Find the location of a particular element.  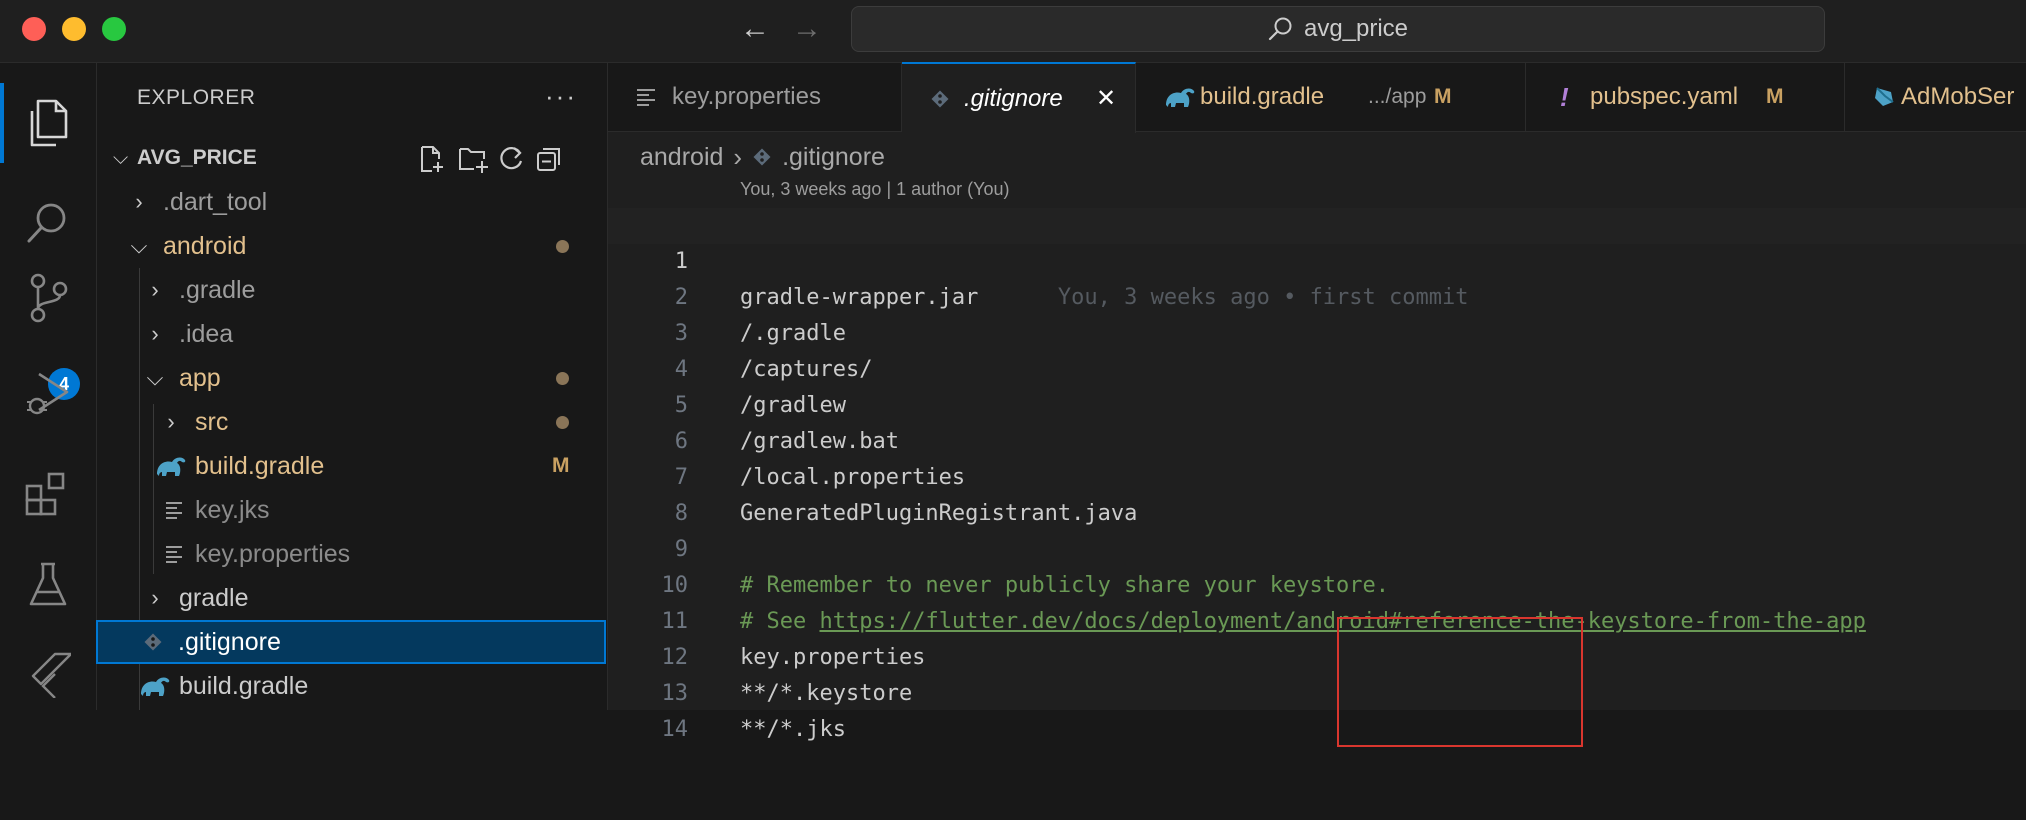

tree-item-label: src is located at coordinates (212, 421).